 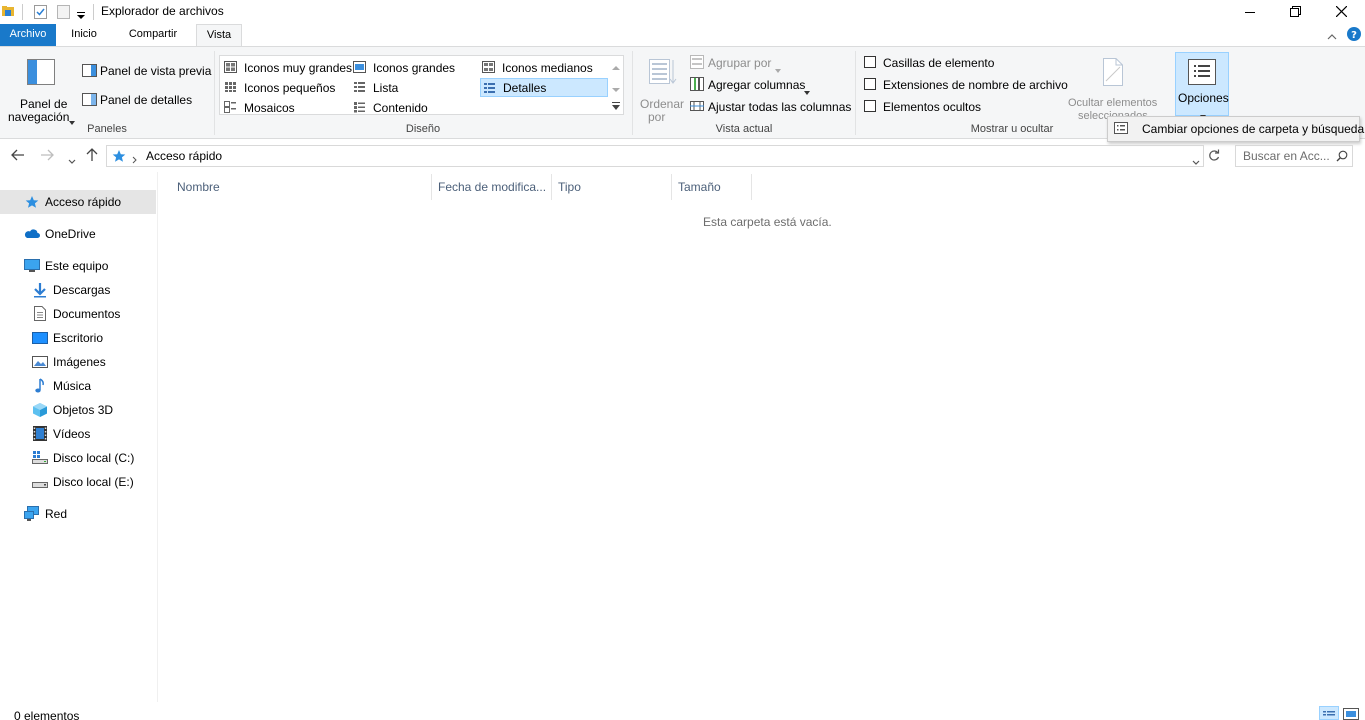 I want to click on group-by-label: Agrupar por, so click(x=740, y=63).